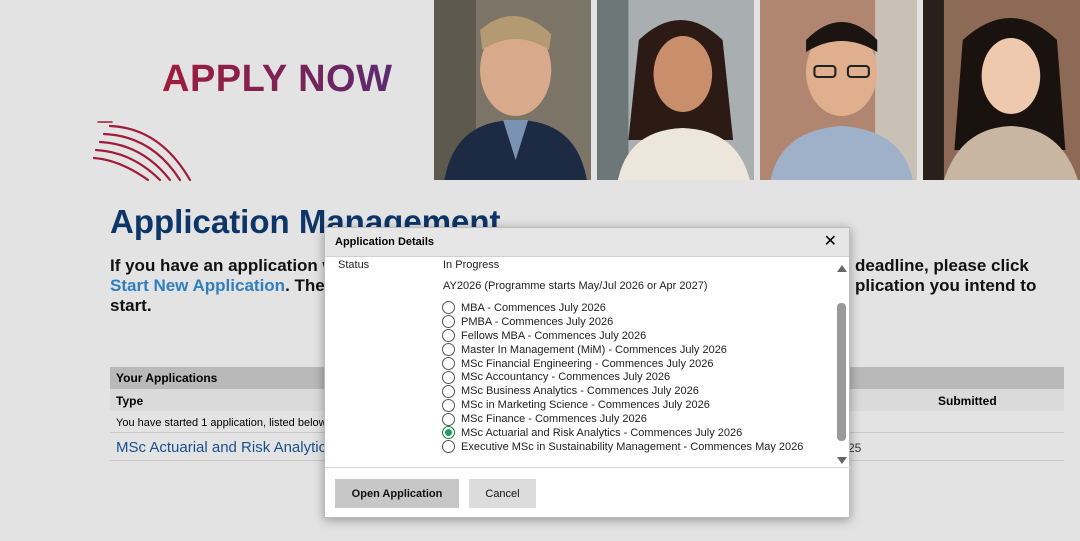 The image size is (1080, 541). I want to click on scroll-down-icon, so click(842, 460).